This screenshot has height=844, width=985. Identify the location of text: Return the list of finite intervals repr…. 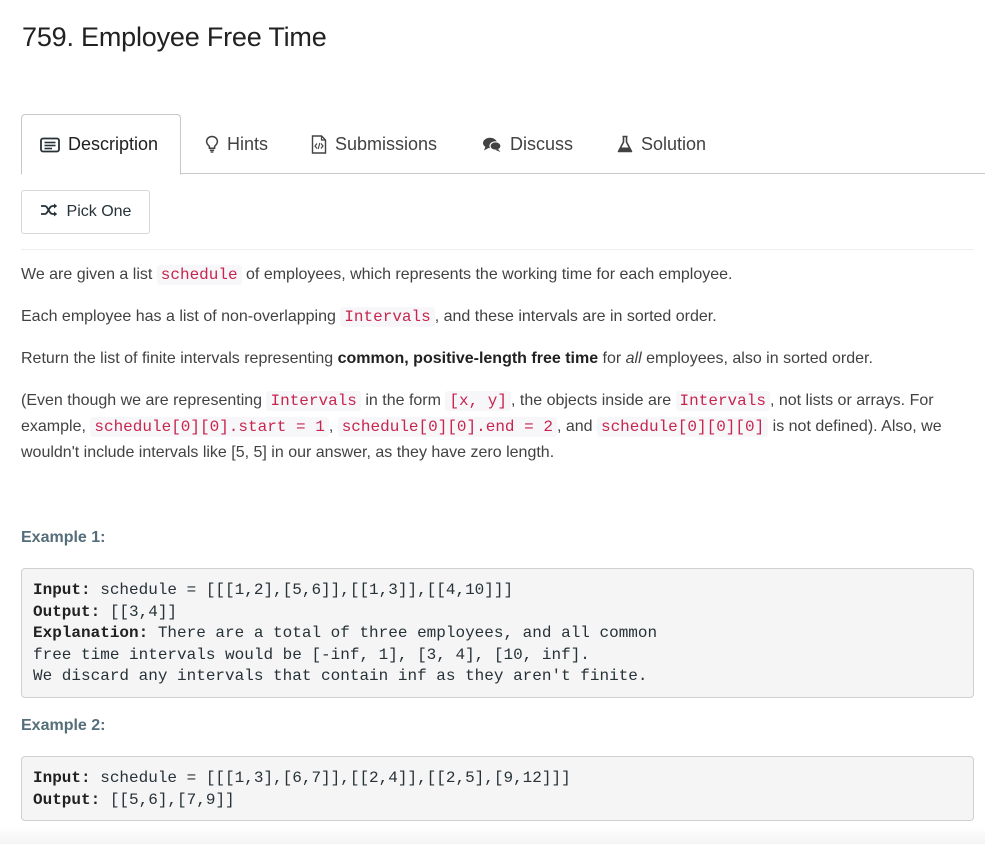
(179, 358).